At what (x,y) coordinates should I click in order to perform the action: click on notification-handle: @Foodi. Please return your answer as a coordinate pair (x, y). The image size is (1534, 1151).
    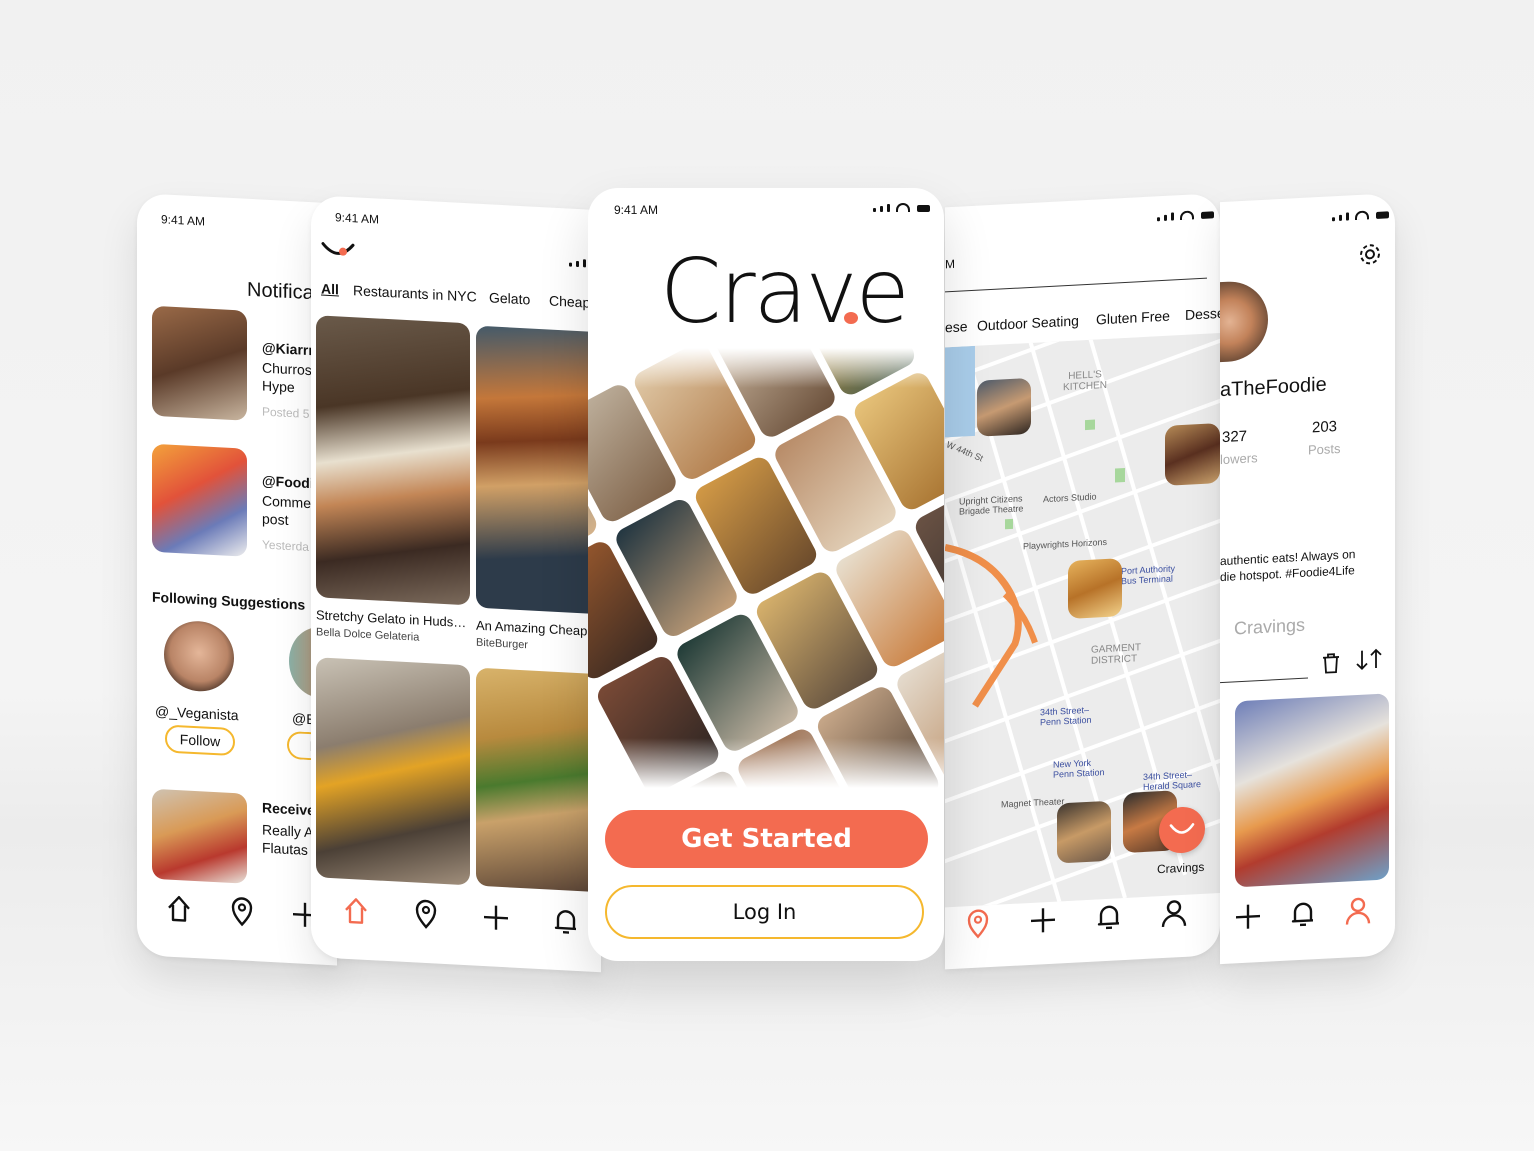
    Looking at the image, I should click on (288, 482).